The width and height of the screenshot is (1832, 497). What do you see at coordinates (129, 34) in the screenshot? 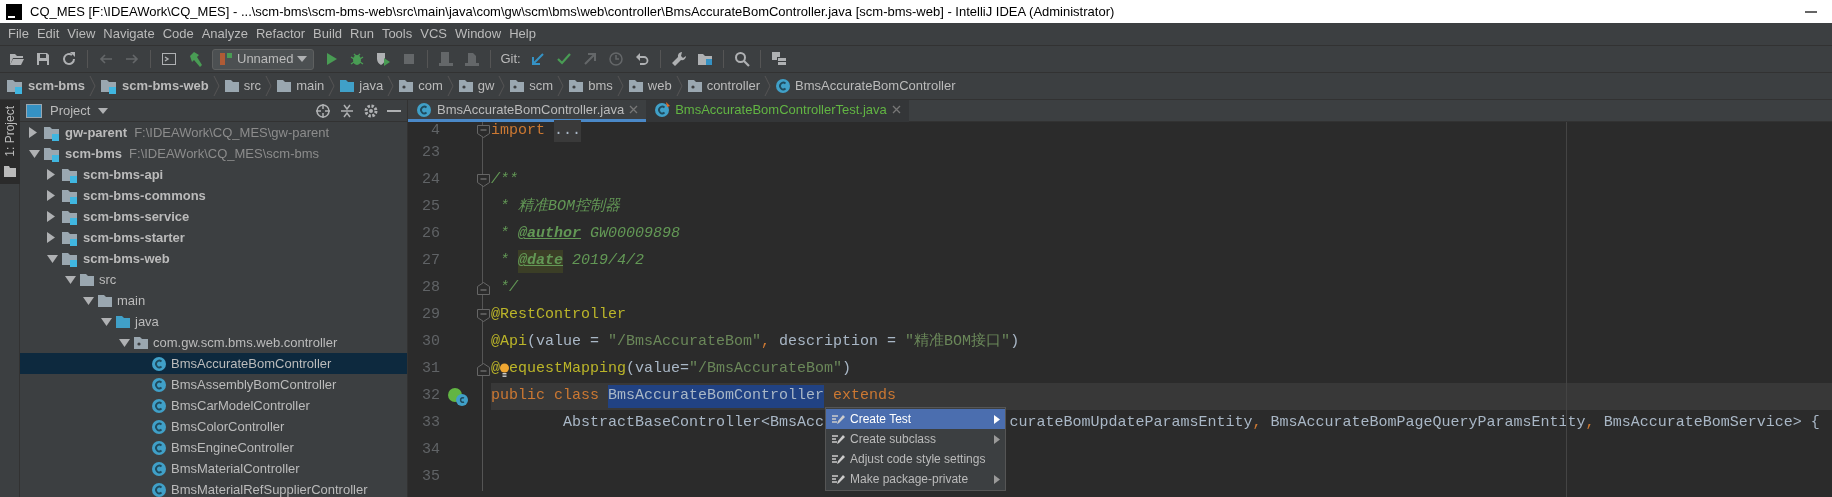
I see `menu-item: Navigate` at bounding box center [129, 34].